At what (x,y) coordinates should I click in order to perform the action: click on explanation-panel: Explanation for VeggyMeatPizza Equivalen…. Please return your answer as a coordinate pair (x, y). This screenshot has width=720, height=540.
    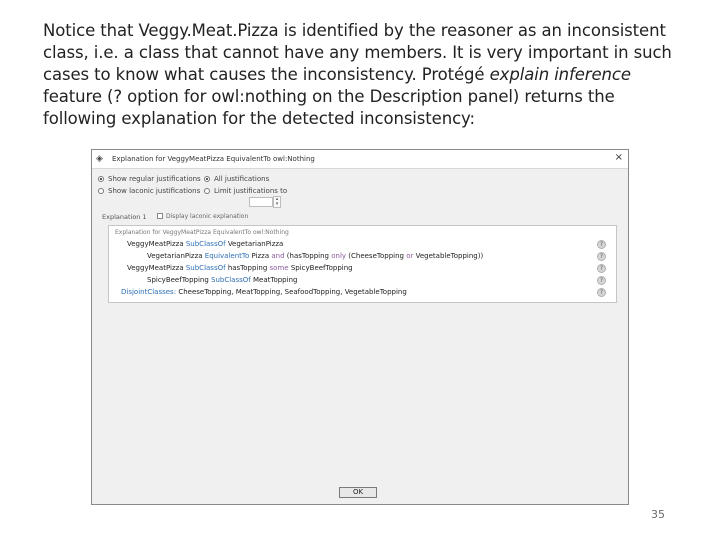
    Looking at the image, I should click on (362, 264).